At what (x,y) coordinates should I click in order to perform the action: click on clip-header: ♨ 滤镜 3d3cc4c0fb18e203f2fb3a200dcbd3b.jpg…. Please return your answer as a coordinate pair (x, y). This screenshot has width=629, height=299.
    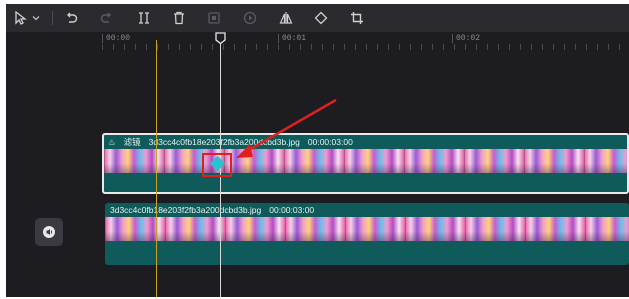
    Looking at the image, I should click on (365, 142).